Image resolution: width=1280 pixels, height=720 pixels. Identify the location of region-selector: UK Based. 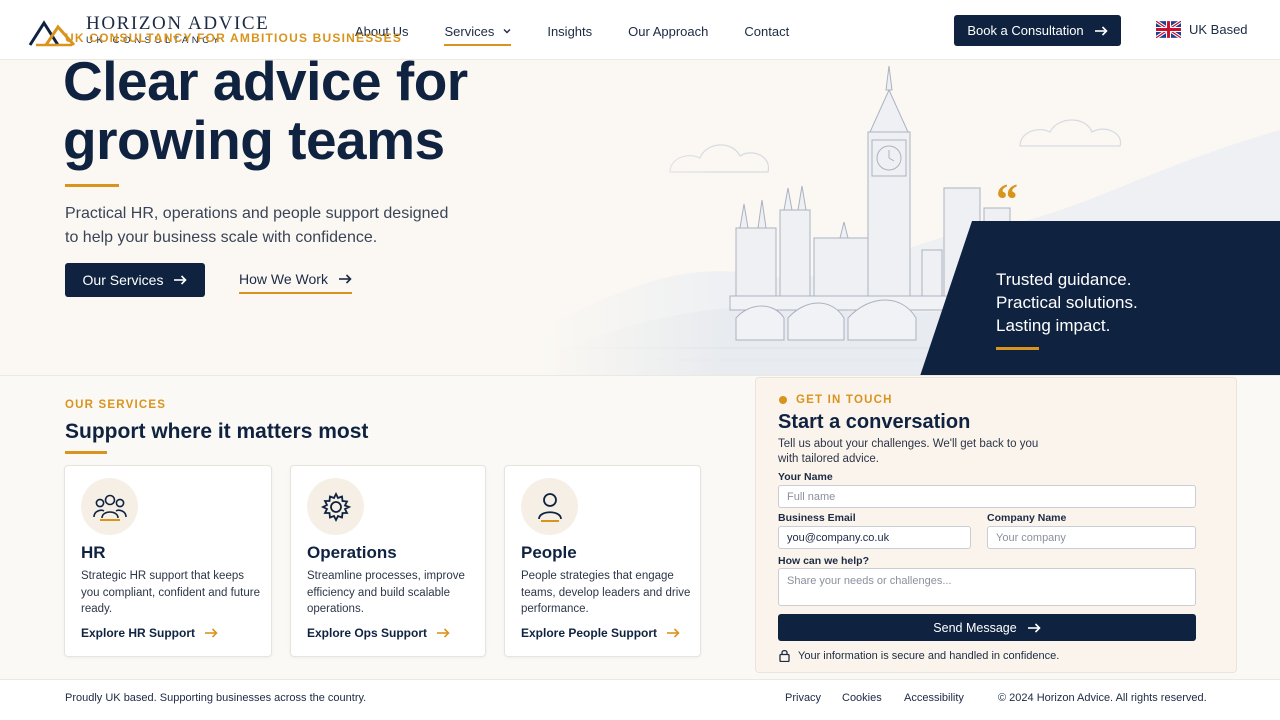
(1202, 29).